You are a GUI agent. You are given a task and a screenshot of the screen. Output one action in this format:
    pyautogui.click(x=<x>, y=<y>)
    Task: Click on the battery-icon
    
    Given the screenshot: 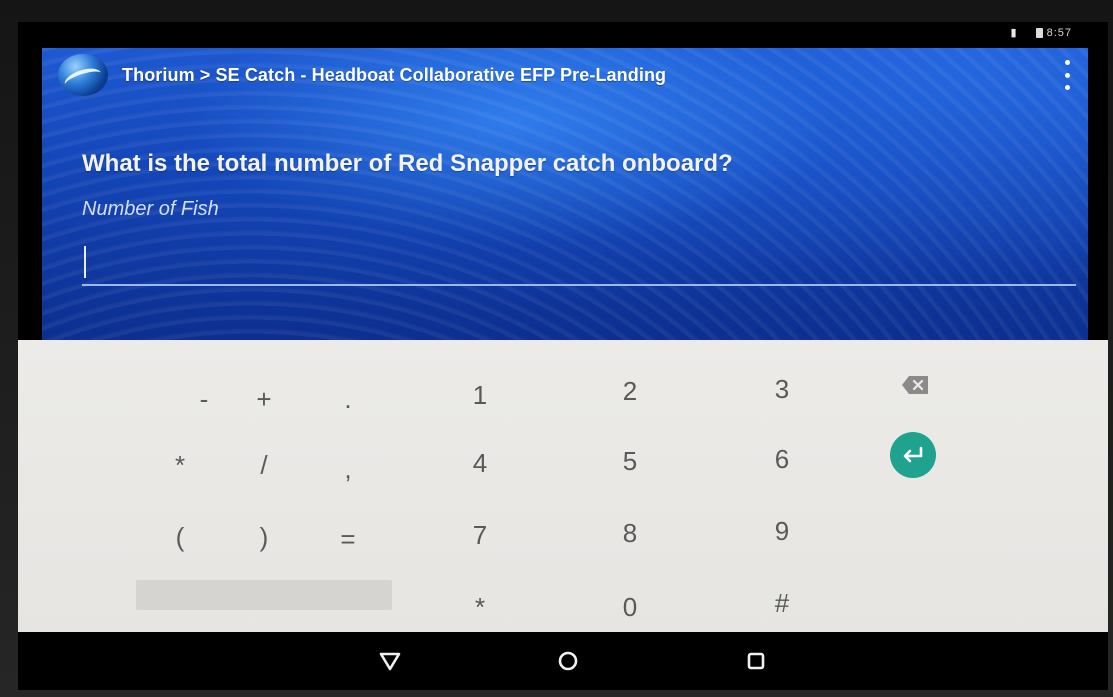 What is the action you would take?
    pyautogui.click(x=1039, y=32)
    